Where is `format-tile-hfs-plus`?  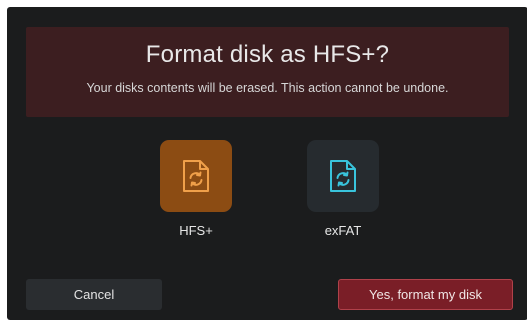
format-tile-hfs-plus is located at coordinates (196, 176).